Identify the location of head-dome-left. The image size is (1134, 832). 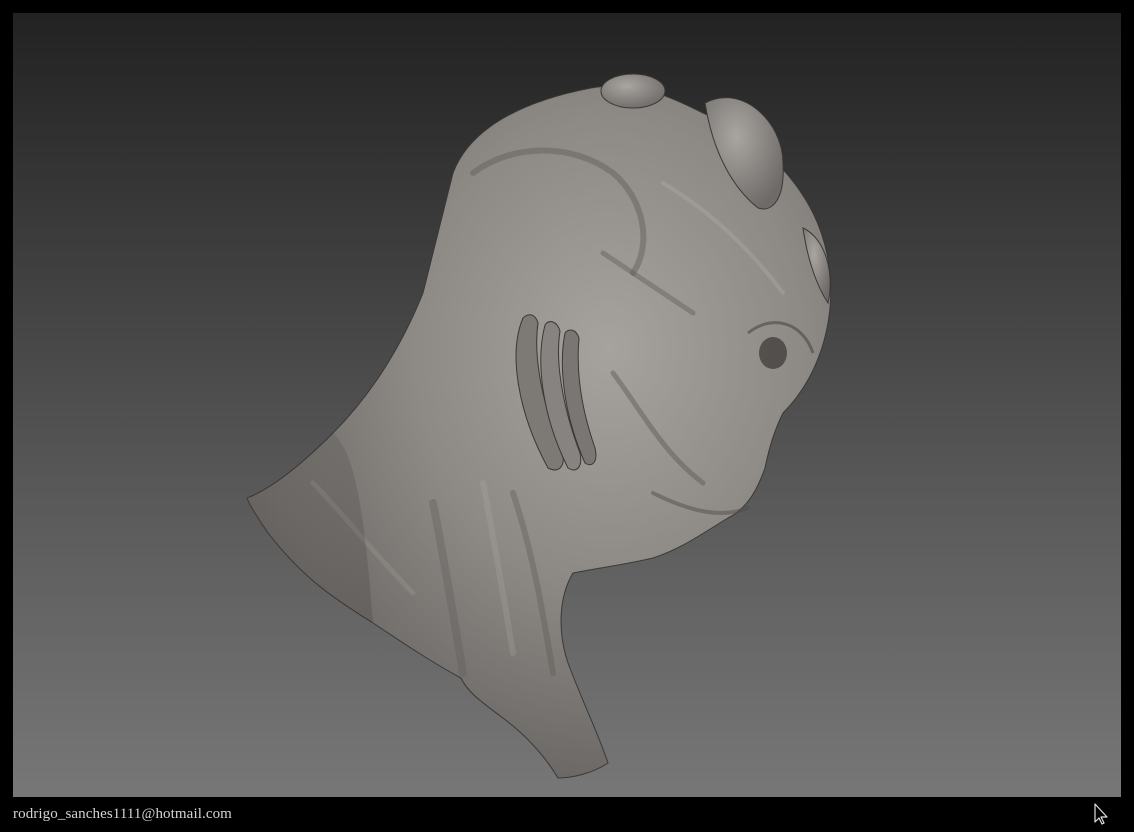
(633, 91).